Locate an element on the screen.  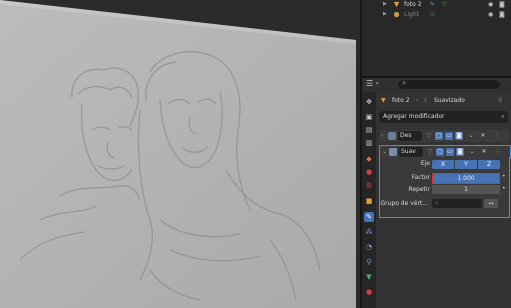
outliner-row-light: ▶ Light ⊙ ◉ ◙ is located at coordinates (436, 14).